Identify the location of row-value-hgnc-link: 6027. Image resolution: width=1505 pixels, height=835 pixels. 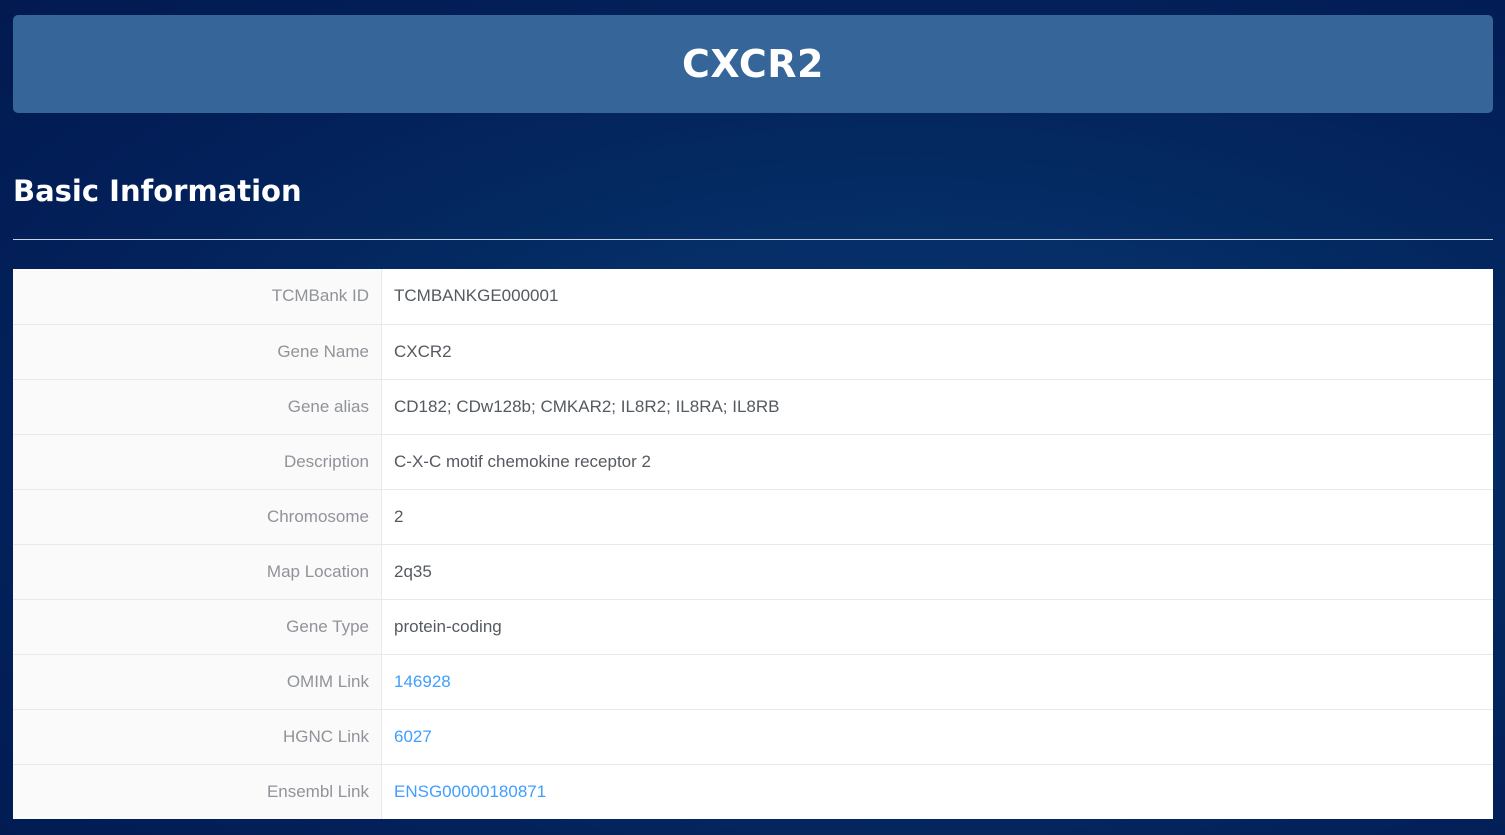
(937, 737).